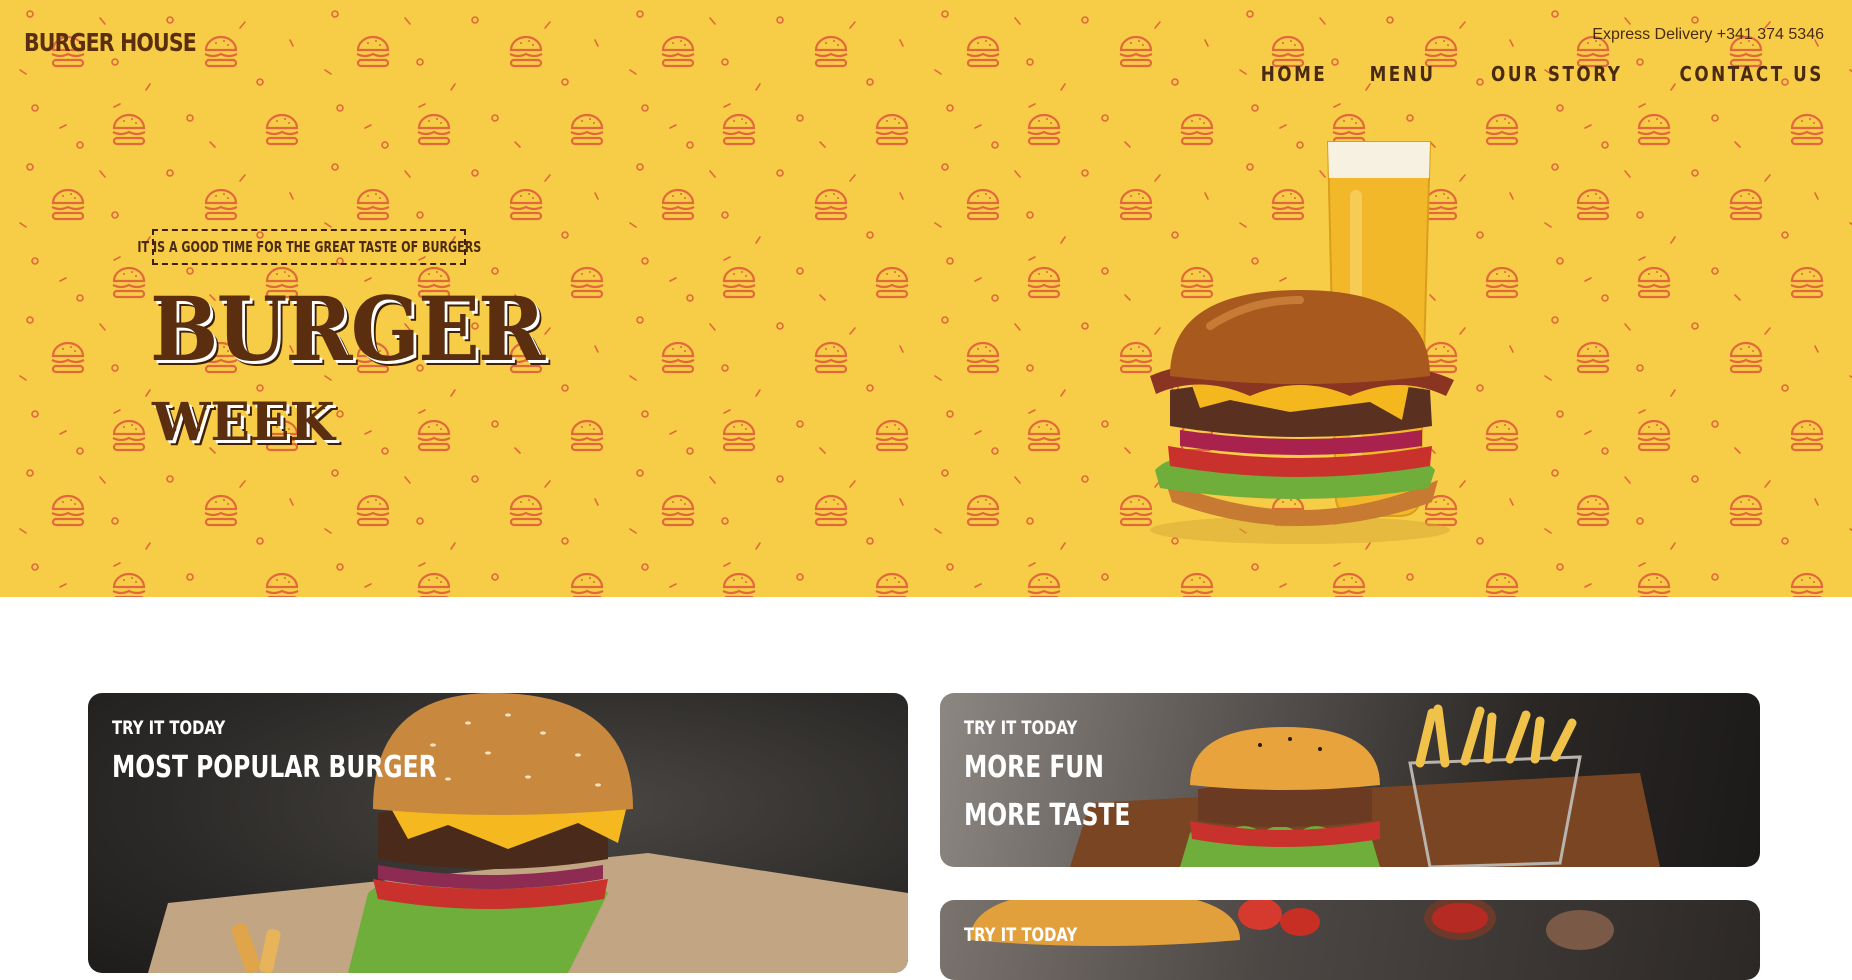  Describe the element at coordinates (110, 42) in the screenshot. I see `brand-logo: BURGER HOUSE` at that location.